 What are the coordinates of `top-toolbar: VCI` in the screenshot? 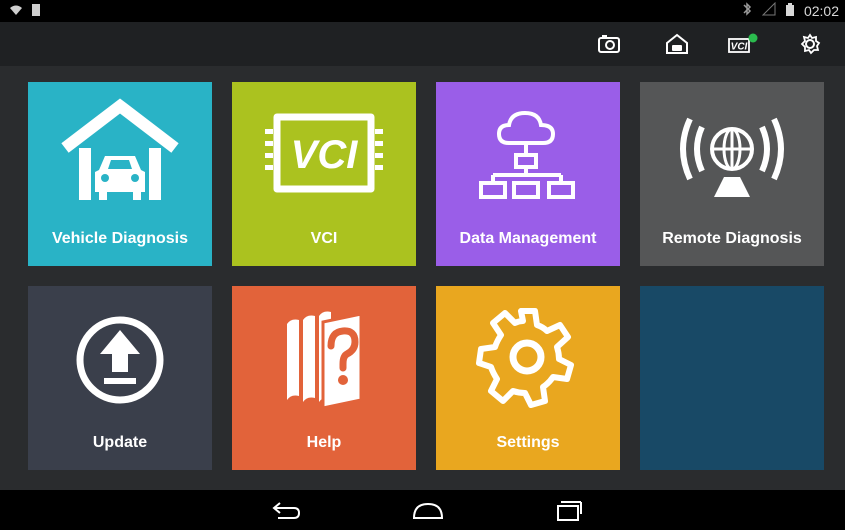 It's located at (422, 44).